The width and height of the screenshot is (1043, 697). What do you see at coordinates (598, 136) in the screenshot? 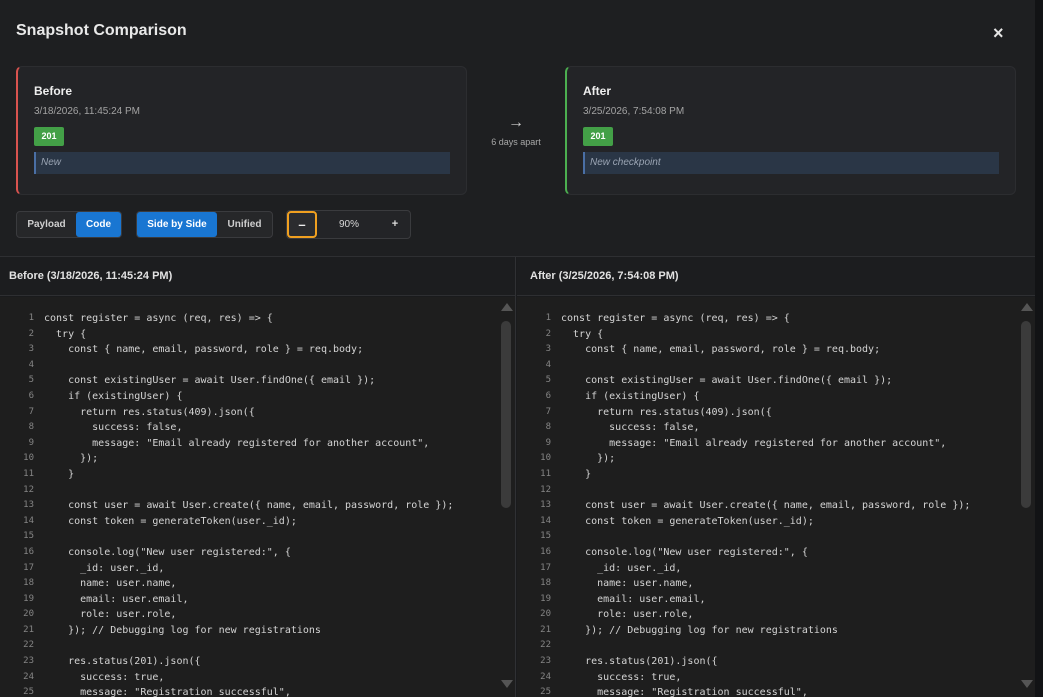
I see `after-status-badge: 201` at bounding box center [598, 136].